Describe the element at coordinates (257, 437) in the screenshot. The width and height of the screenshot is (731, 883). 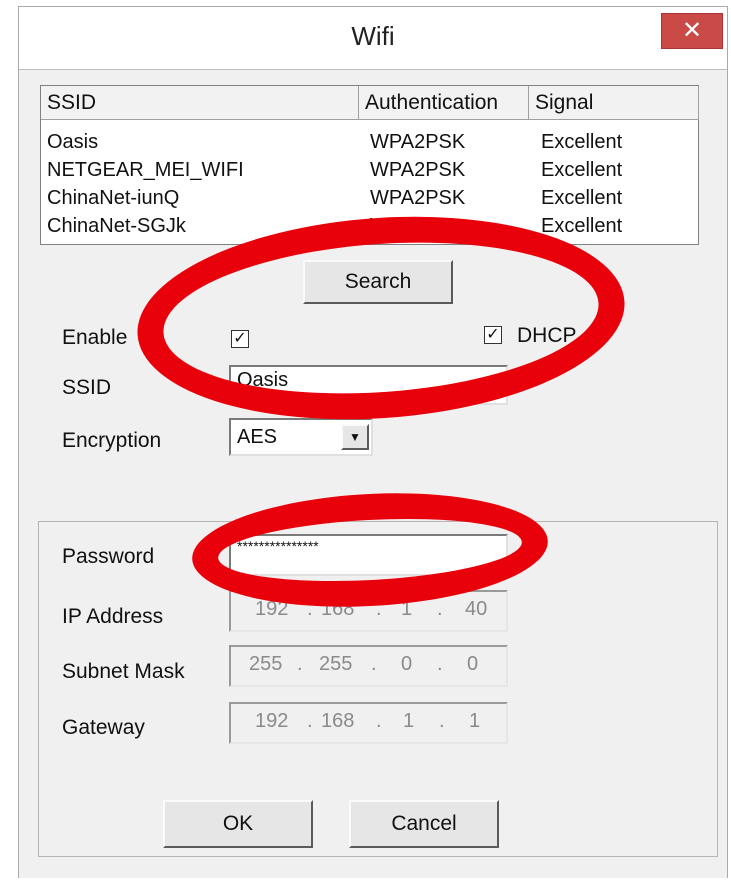
I see `encryption-value: AES` at that location.